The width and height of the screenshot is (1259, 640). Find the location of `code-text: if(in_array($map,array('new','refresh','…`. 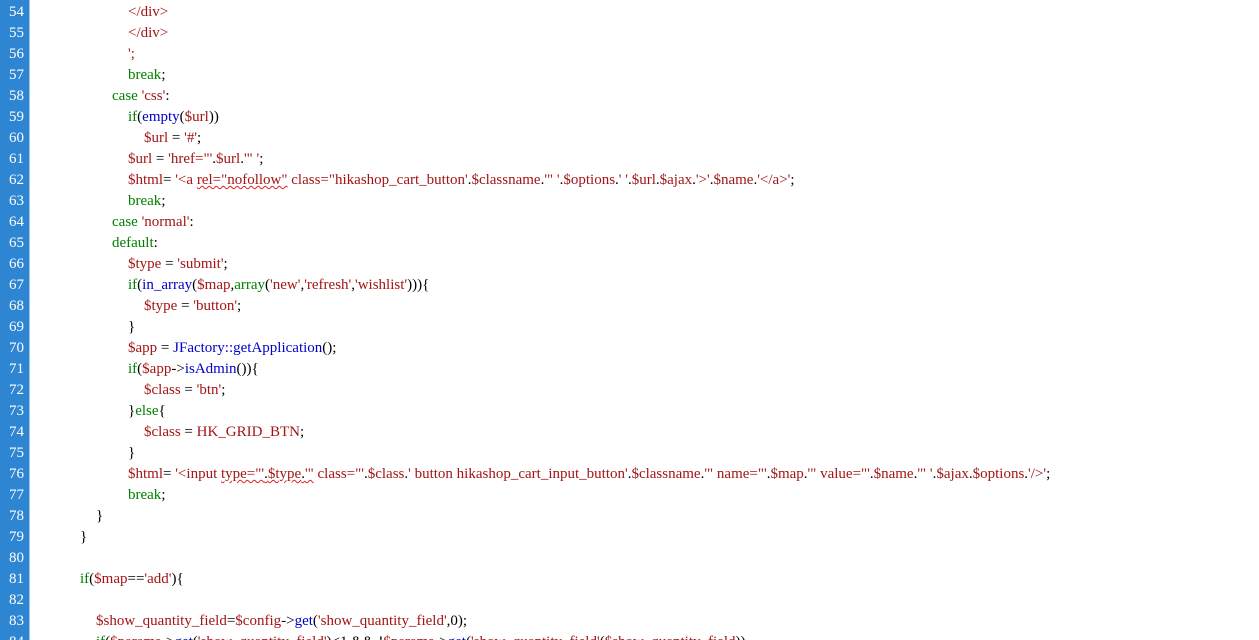

code-text: if(in_array($map,array('new','refresh','… is located at coordinates (278, 285).